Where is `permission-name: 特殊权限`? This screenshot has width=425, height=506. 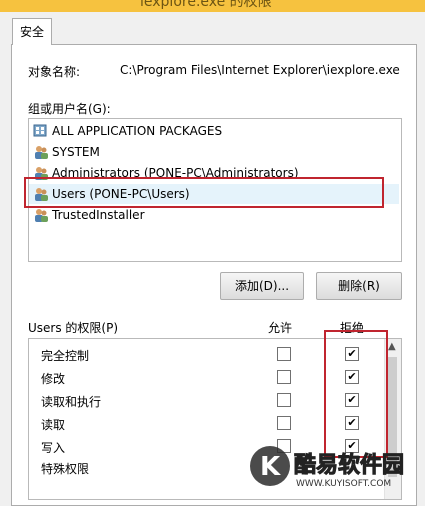 permission-name: 特殊权限 is located at coordinates (65, 469).